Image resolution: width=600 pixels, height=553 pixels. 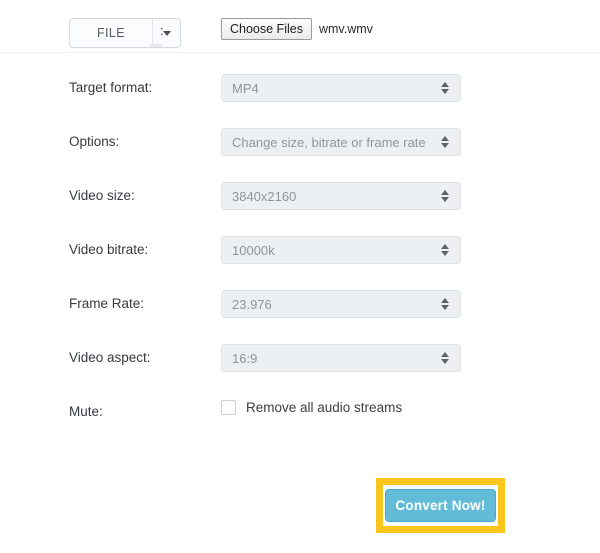 I want to click on select-frame-rate-value: 23.976, so click(x=252, y=304).